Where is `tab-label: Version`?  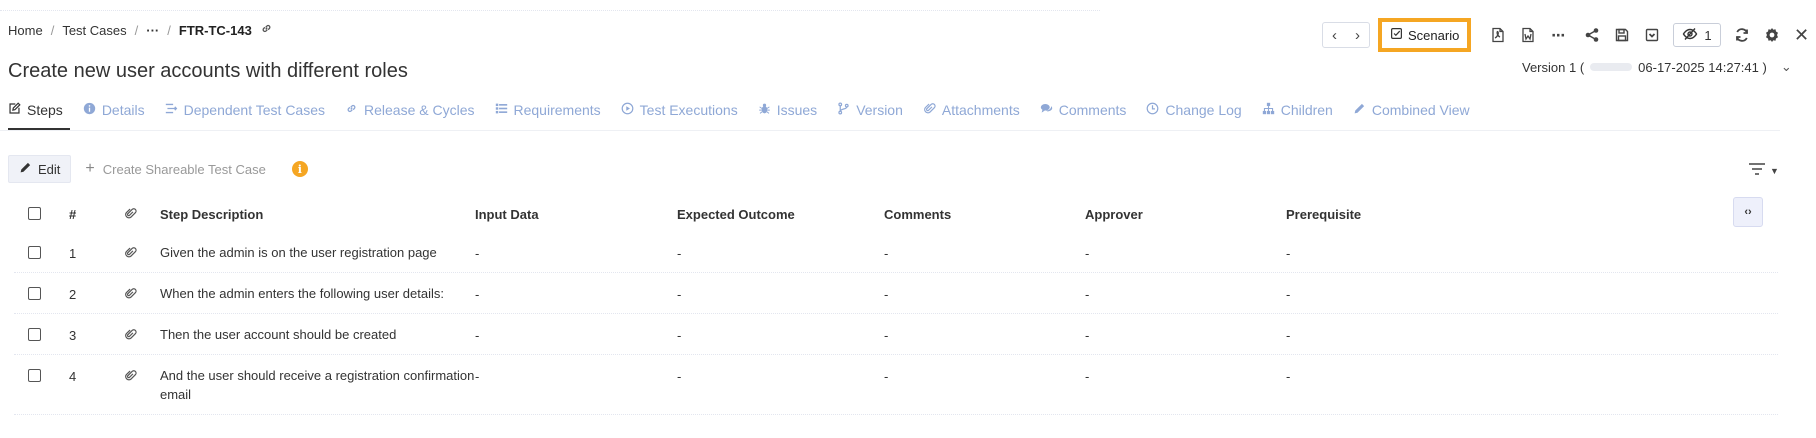
tab-label: Version is located at coordinates (879, 110).